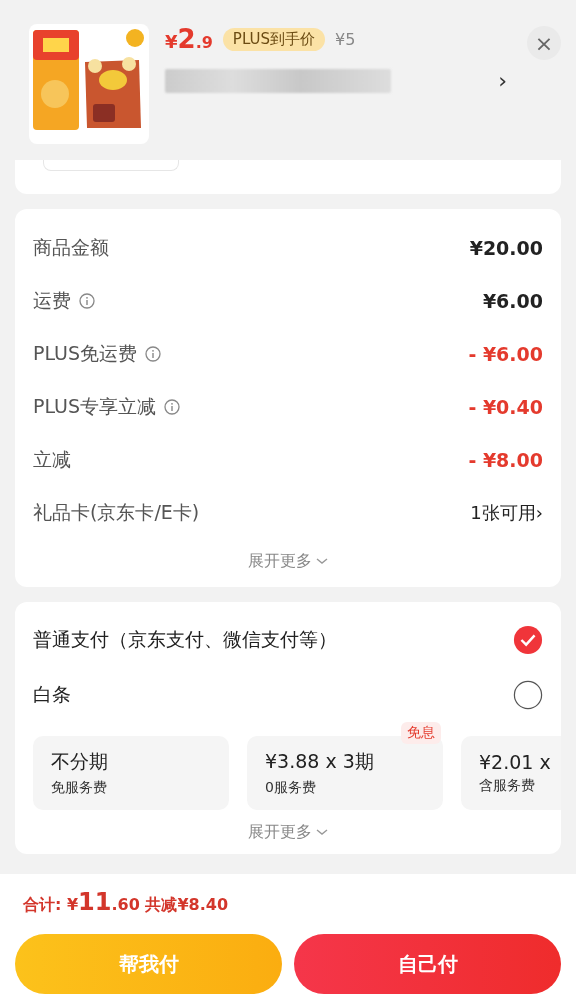 This screenshot has height=1004, width=576. Describe the element at coordinates (52, 459) in the screenshot. I see `fee-label: 立减` at that location.